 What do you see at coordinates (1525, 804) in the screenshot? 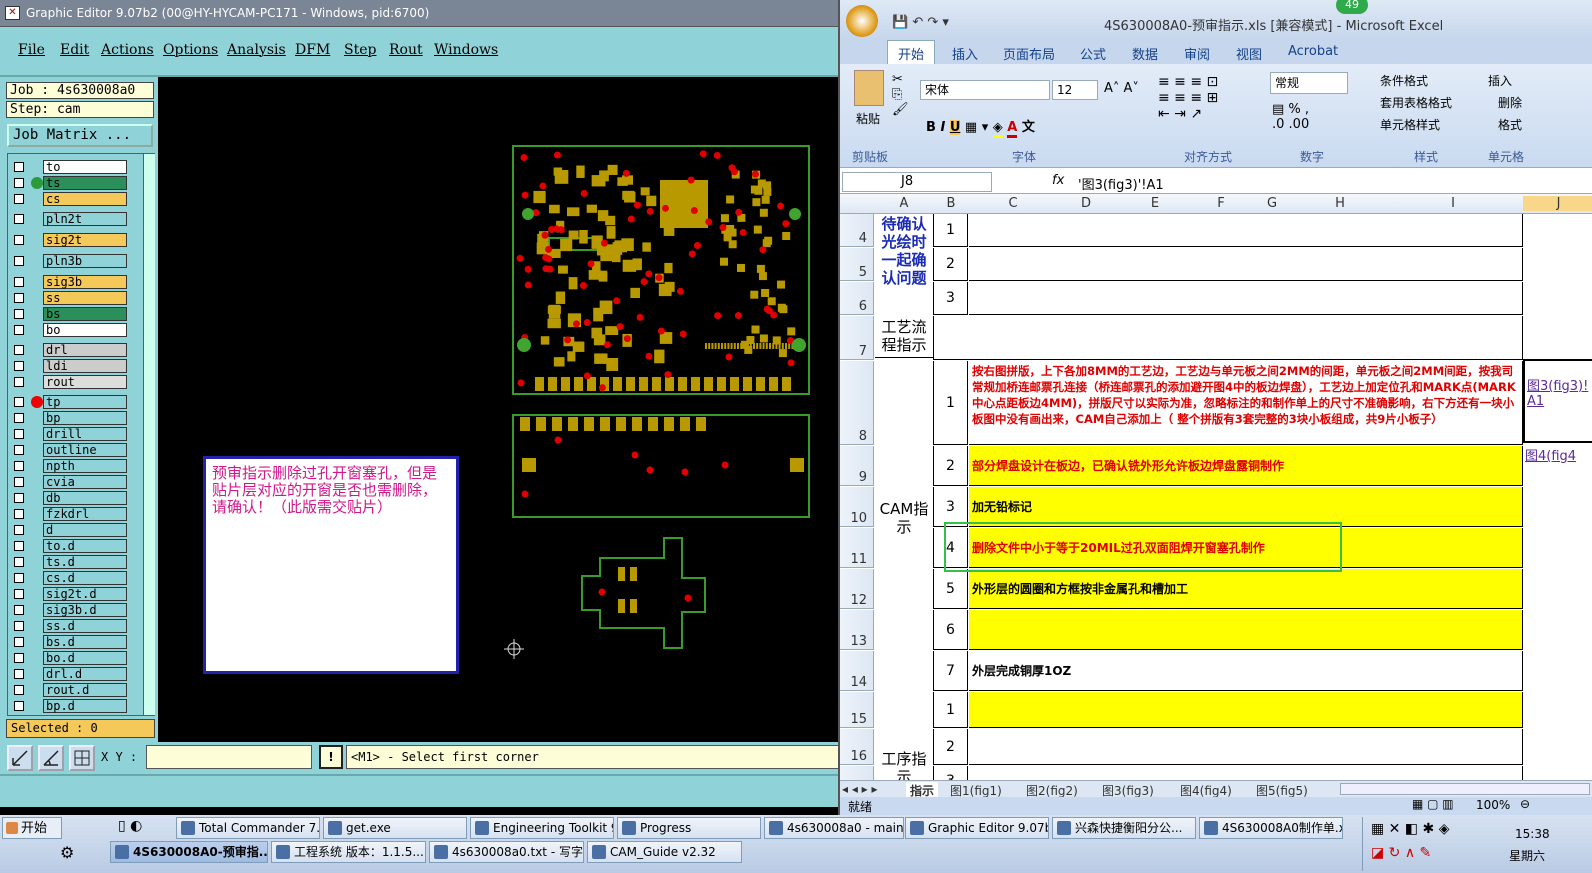
I see `zoom-out-icon: ⊖` at bounding box center [1525, 804].